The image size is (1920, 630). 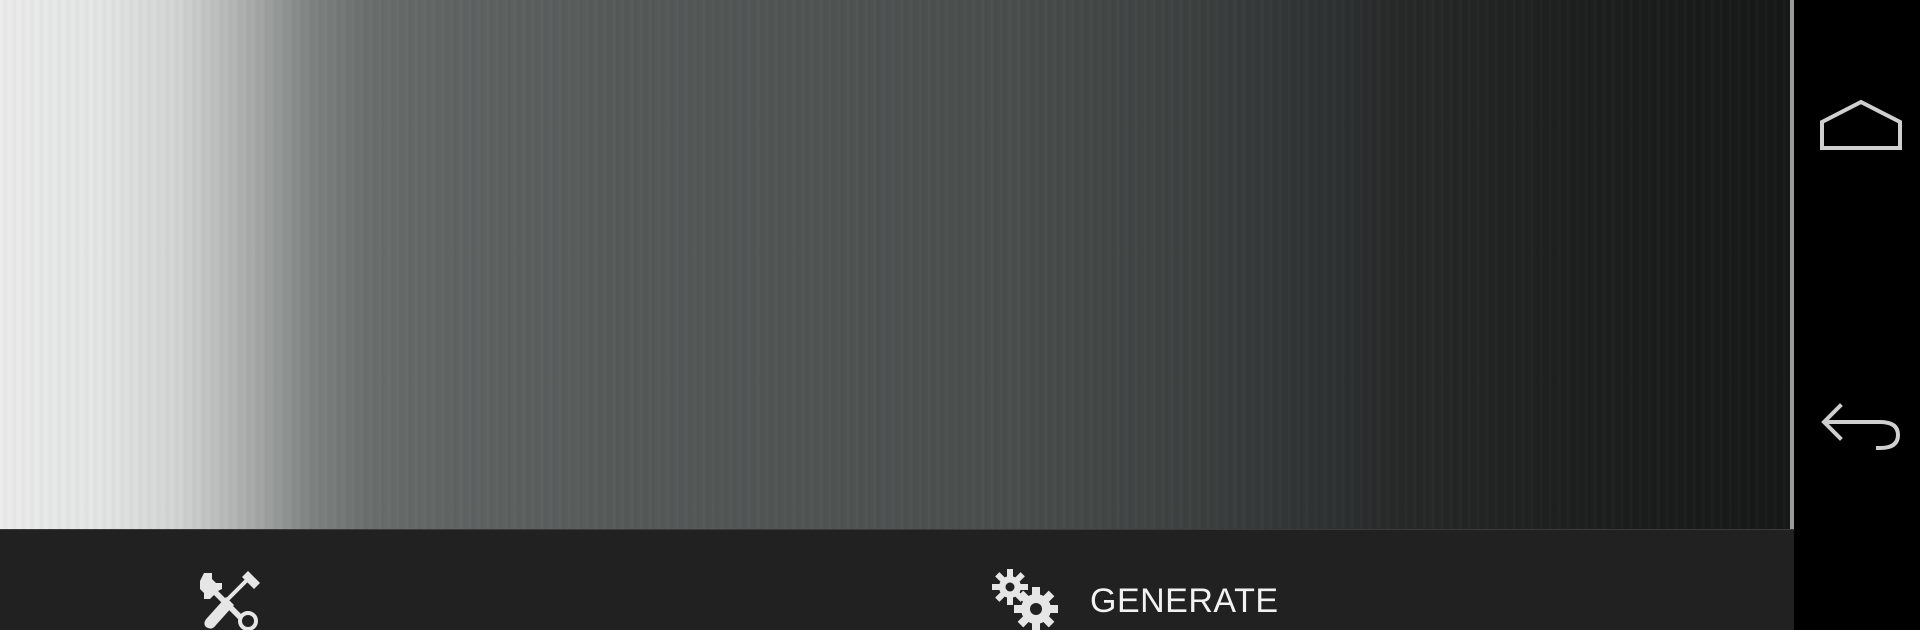 I want to click on home-button, so click(x=1857, y=128).